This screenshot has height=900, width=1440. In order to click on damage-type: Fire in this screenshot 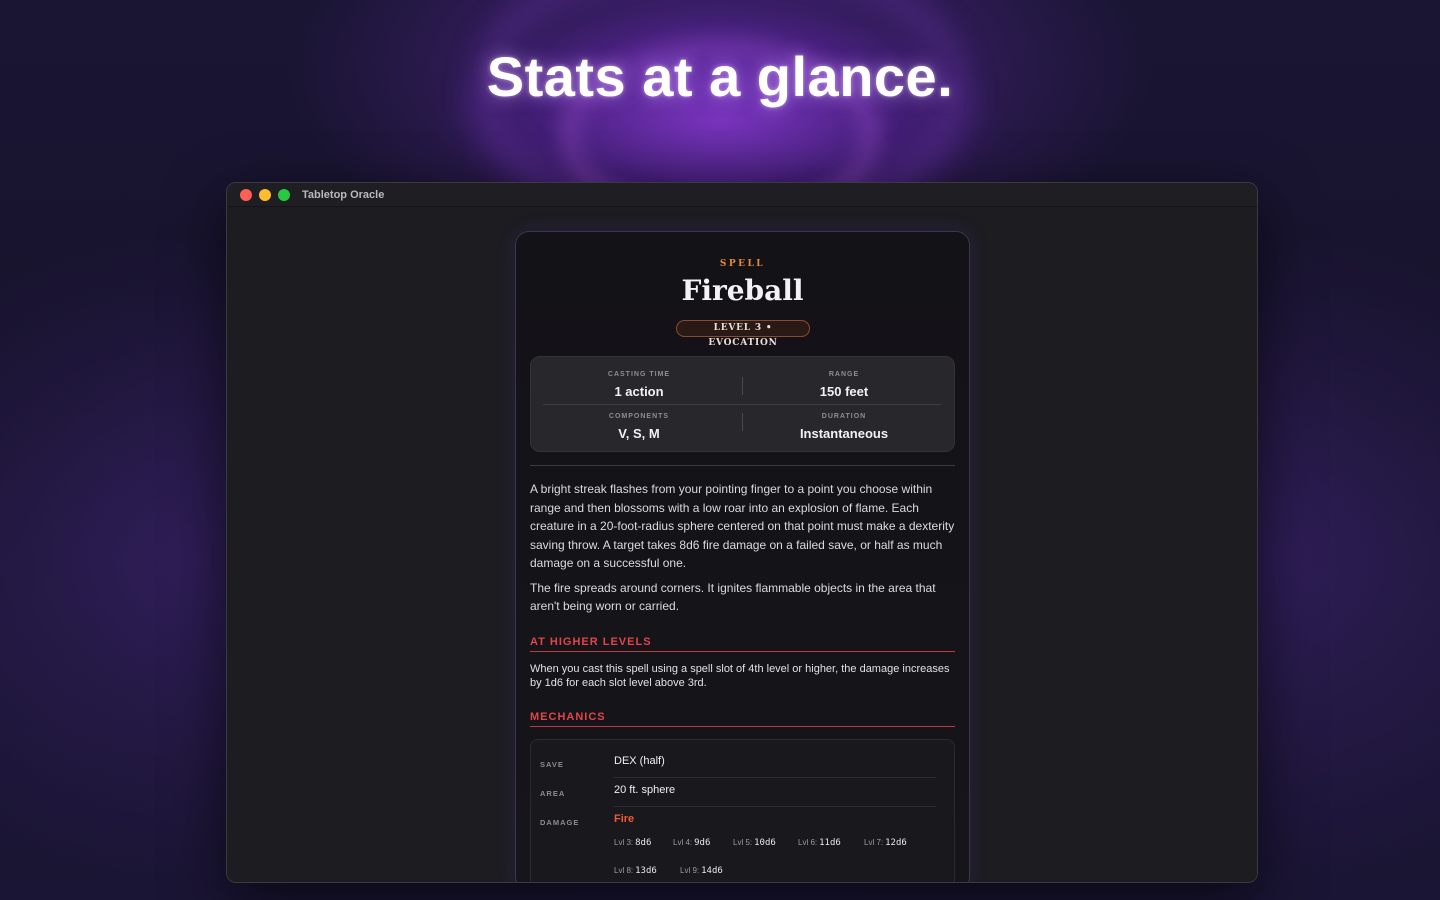, I will do `click(624, 819)`.